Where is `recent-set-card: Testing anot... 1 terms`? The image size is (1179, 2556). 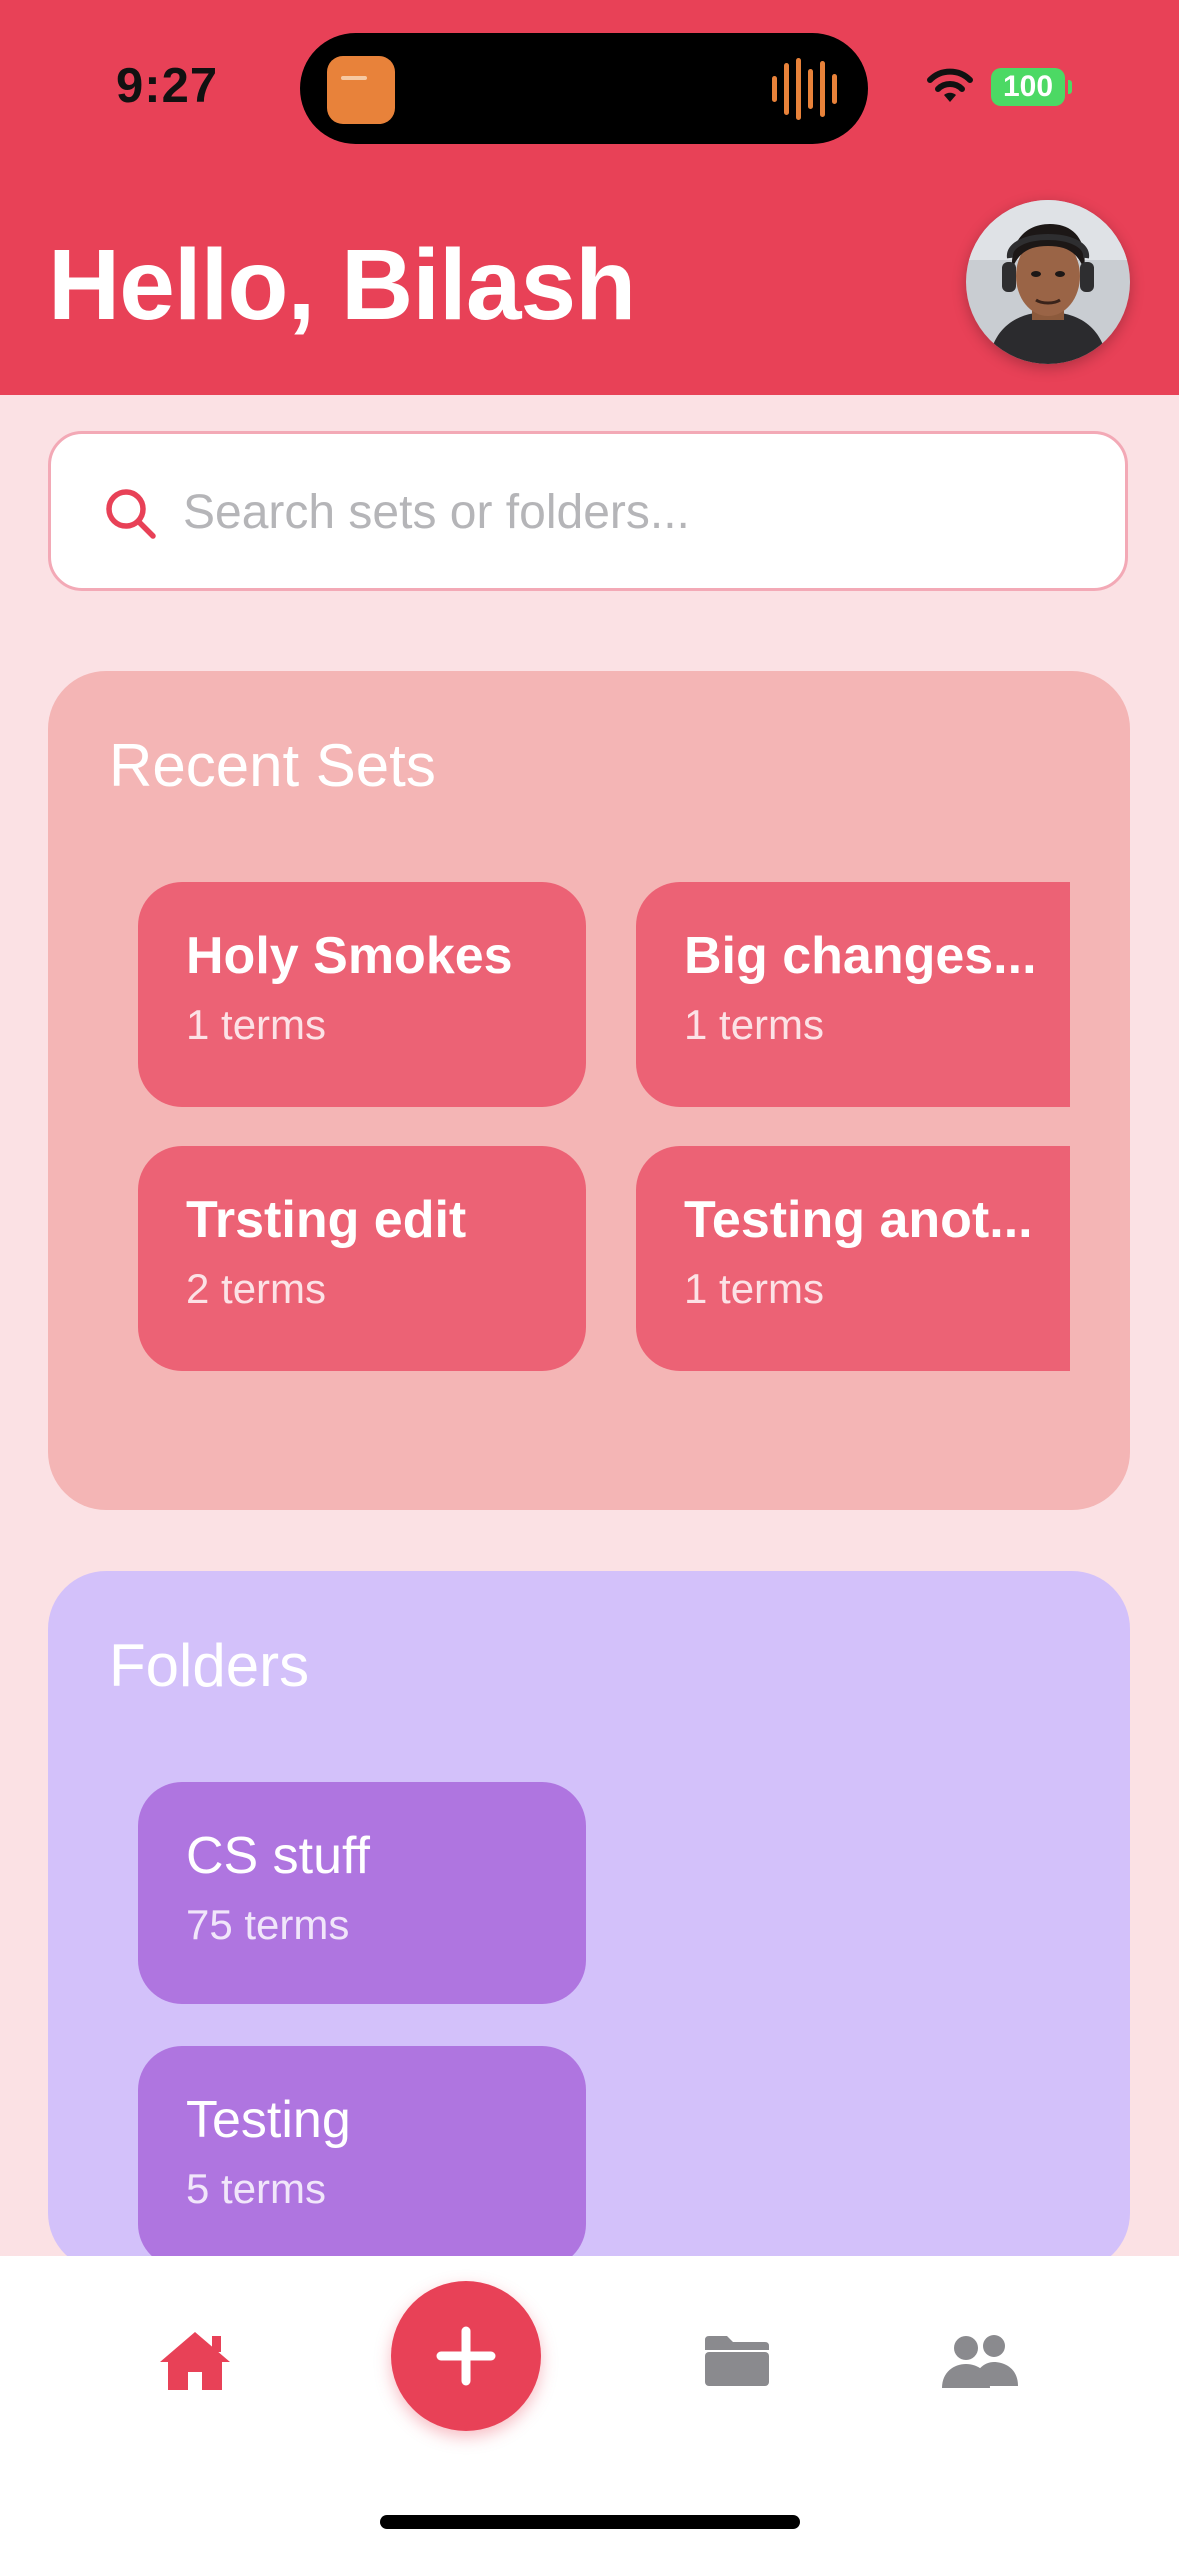
recent-set-card: Testing anot... 1 terms is located at coordinates (853, 1258).